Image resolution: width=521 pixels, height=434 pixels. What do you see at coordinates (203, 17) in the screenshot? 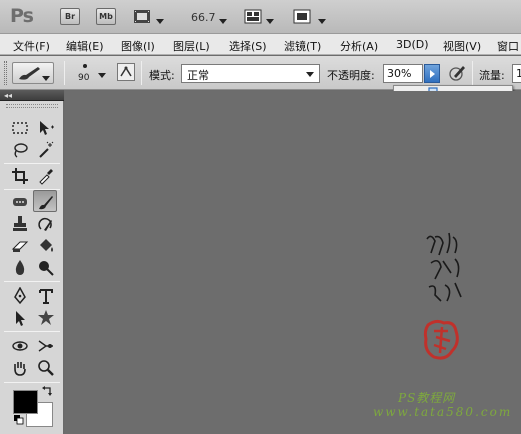
I see `zoom-level: 66.7` at bounding box center [203, 17].